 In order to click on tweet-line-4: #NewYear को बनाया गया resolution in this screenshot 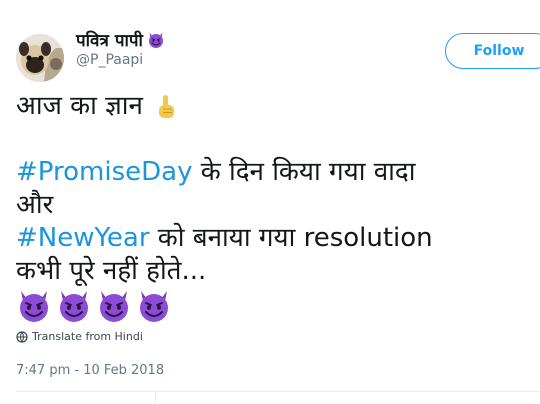, I will do `click(273, 238)`.